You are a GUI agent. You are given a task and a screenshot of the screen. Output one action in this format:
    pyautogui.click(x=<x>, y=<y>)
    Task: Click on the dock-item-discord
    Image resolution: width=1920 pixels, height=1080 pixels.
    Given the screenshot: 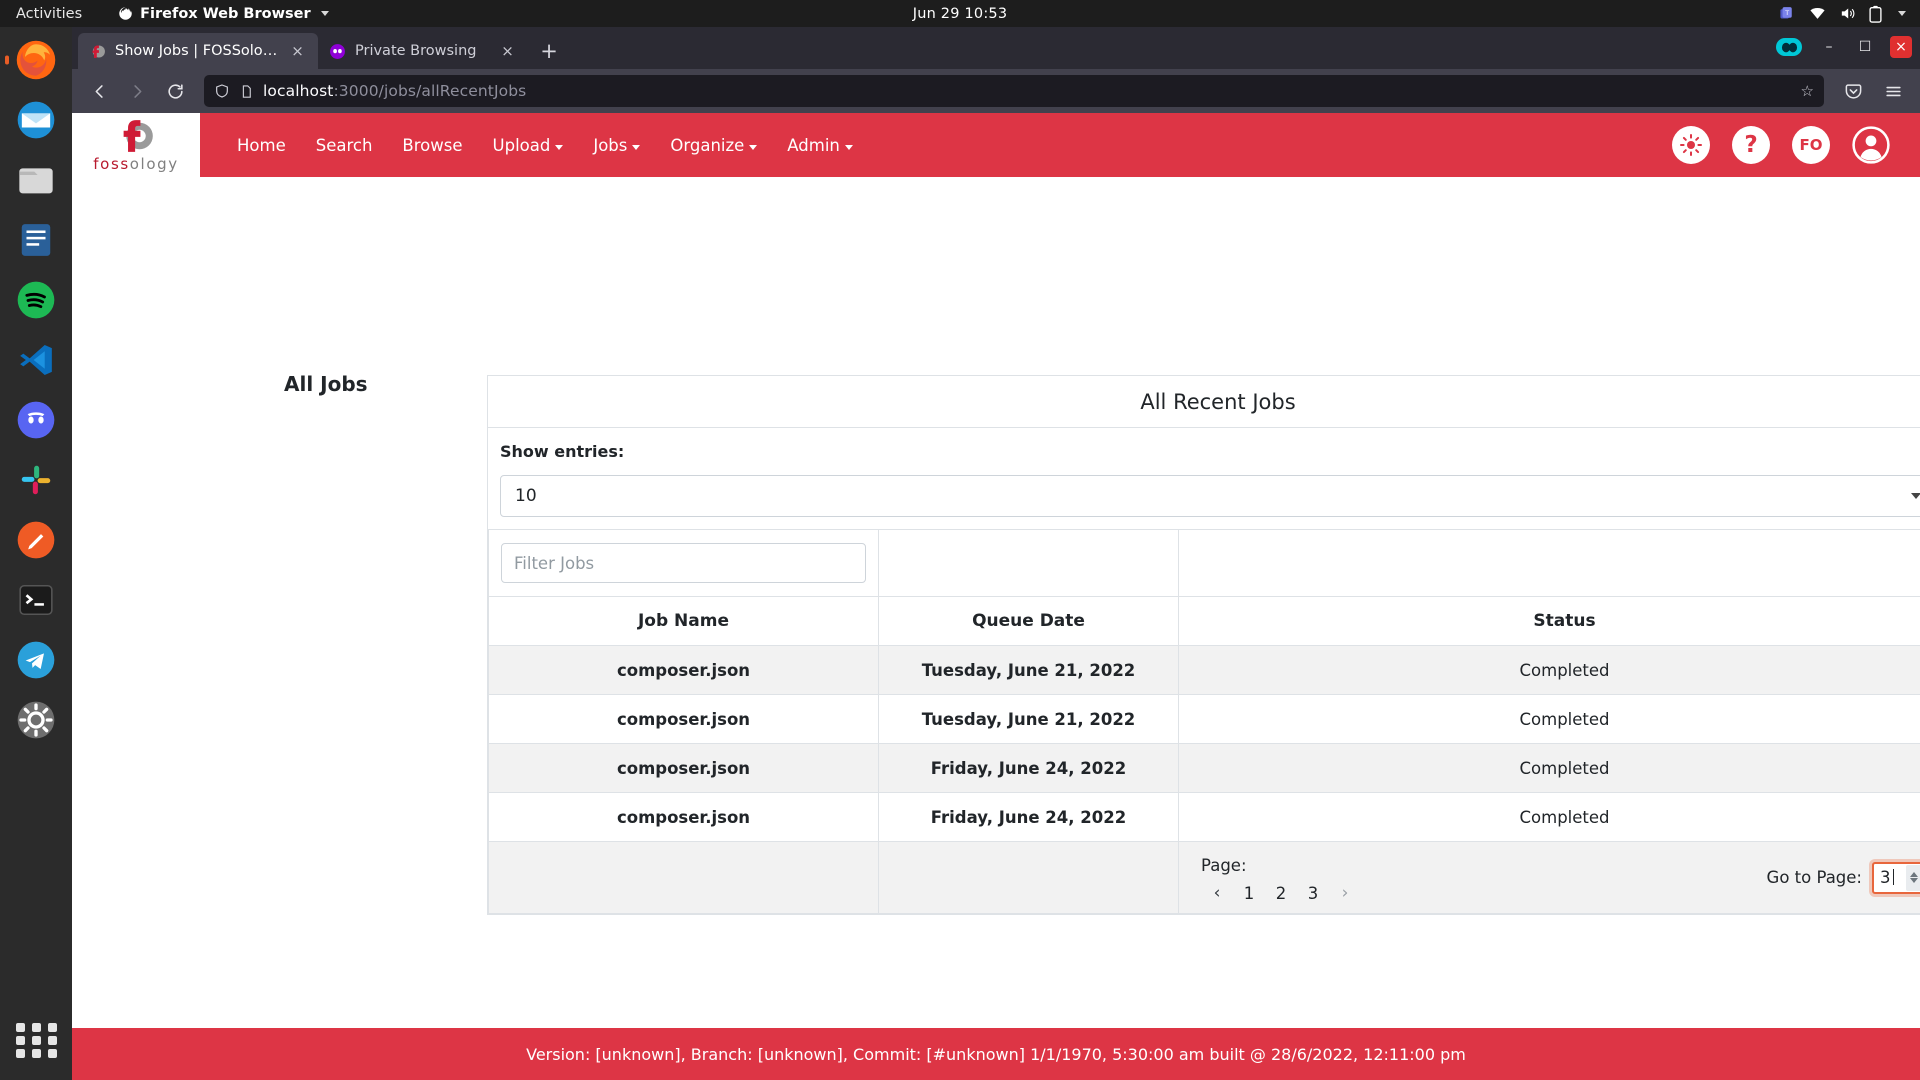 What is the action you would take?
    pyautogui.click(x=36, y=420)
    